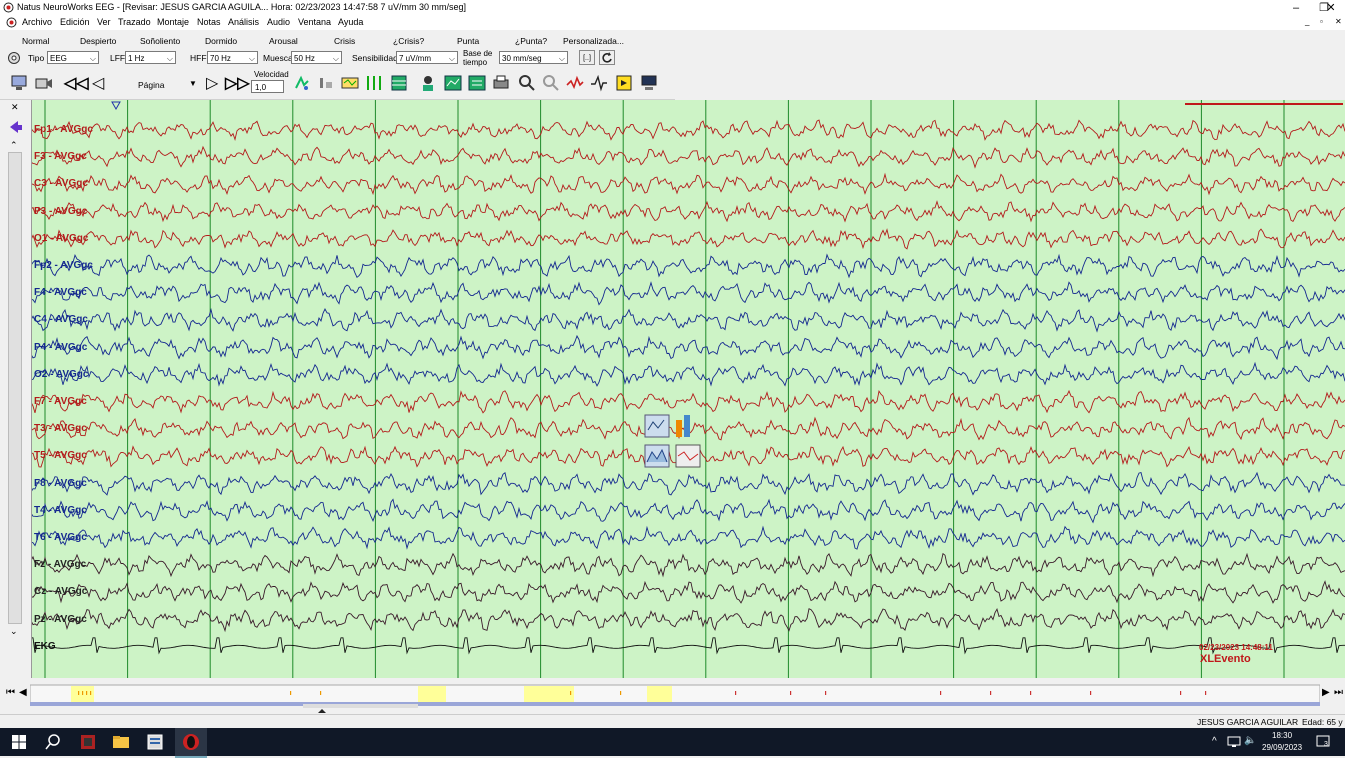  What do you see at coordinates (1331, 8) in the screenshot?
I see `close-button: ✕` at bounding box center [1331, 8].